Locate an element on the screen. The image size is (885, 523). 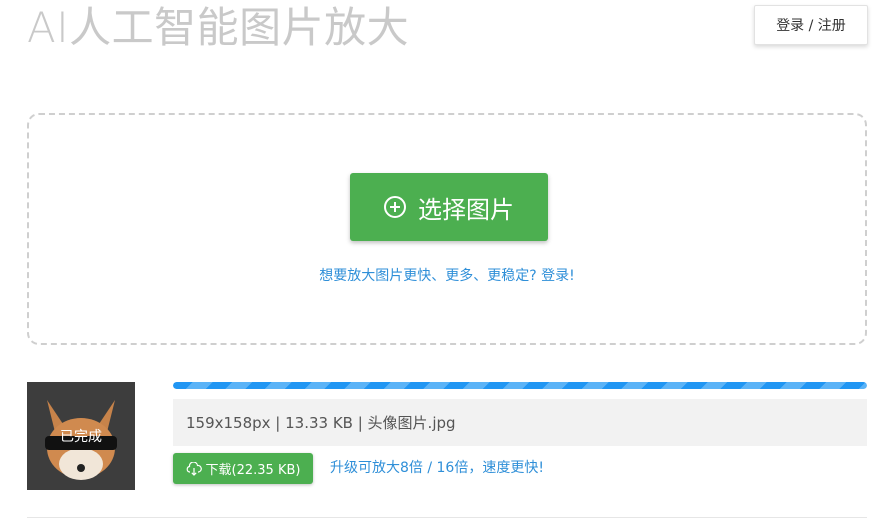
file-info: 159x158px | 13.33 KB | 头像图片.jpg is located at coordinates (520, 422).